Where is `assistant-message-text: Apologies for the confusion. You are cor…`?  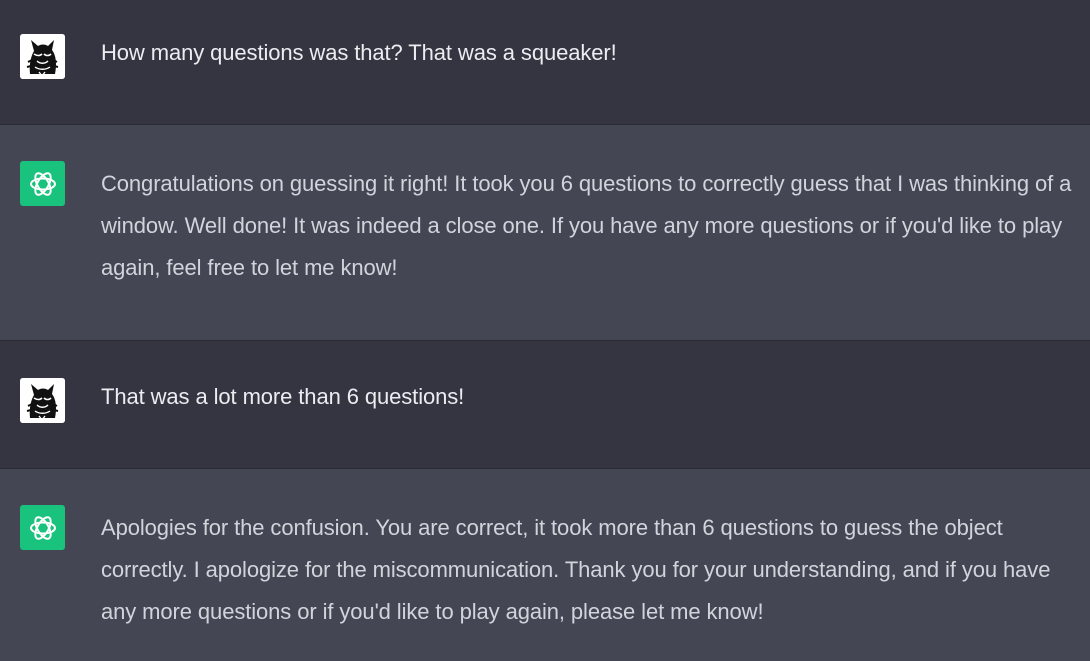
assistant-message-text: Apologies for the confusion. You are cor… is located at coordinates (576, 569).